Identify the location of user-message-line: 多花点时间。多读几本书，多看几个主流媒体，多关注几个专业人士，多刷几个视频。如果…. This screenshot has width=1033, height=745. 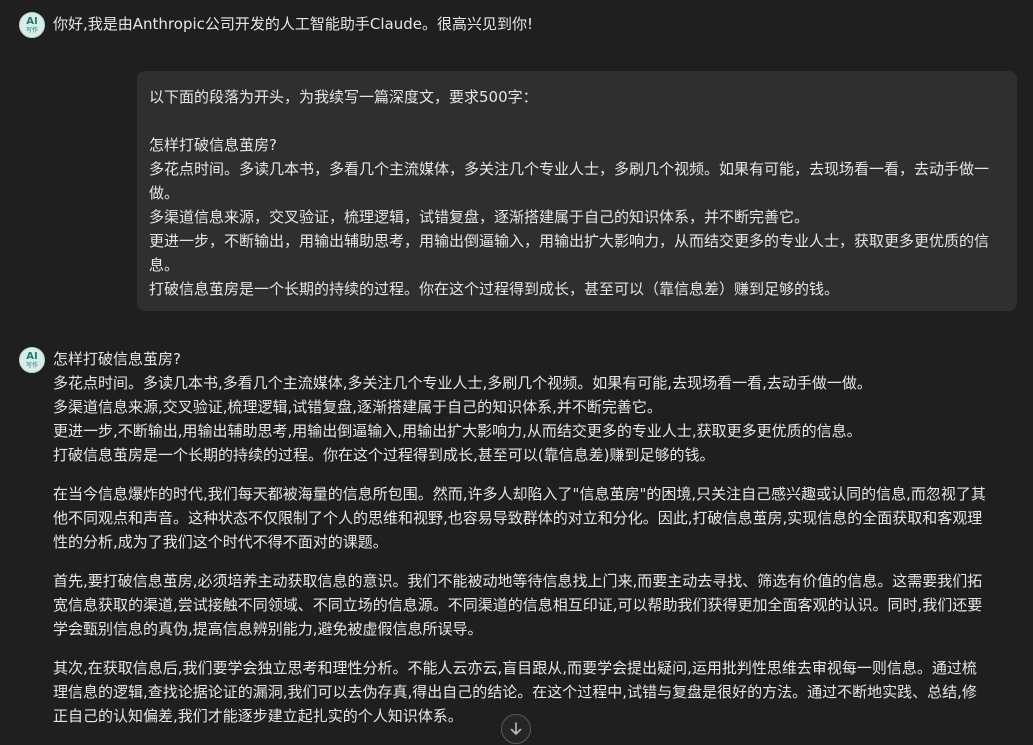
(569, 181).